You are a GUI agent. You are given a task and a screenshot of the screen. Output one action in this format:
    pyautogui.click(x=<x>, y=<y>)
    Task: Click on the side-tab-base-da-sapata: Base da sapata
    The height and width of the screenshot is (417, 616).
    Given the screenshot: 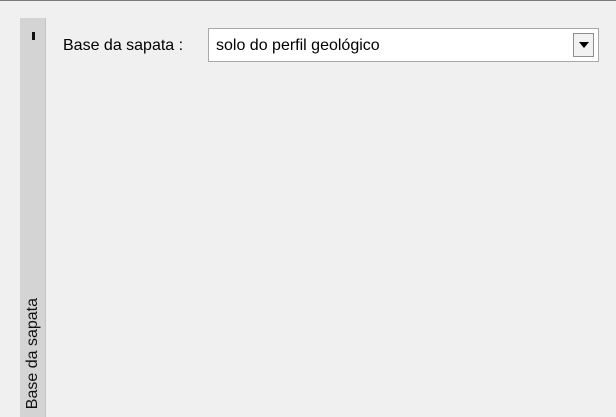 What is the action you would take?
    pyautogui.click(x=33, y=217)
    